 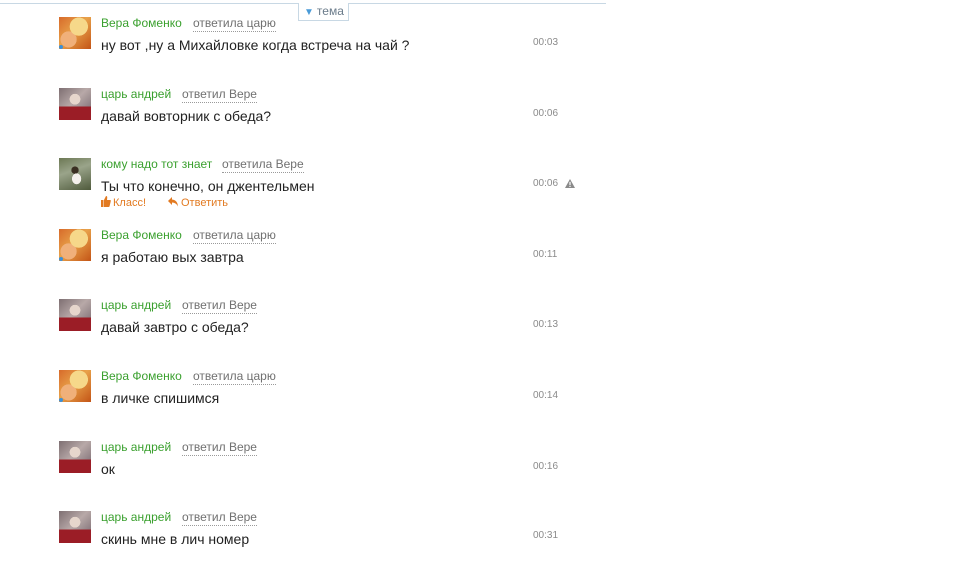 I want to click on message-text: в личке спишимся, so click(x=160, y=398).